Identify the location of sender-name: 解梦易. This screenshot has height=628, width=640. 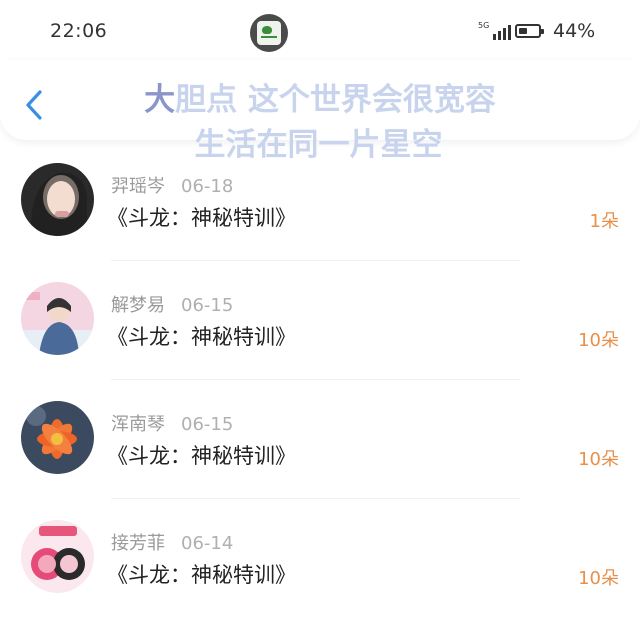
(138, 305).